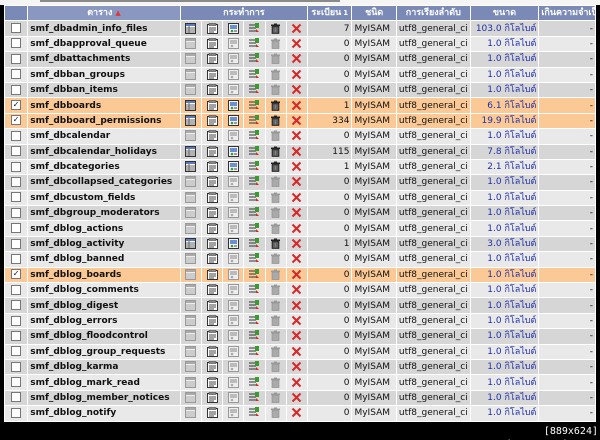 This screenshot has height=440, width=600. I want to click on row-size: 2.1 กิโลไบต์, so click(504, 167).